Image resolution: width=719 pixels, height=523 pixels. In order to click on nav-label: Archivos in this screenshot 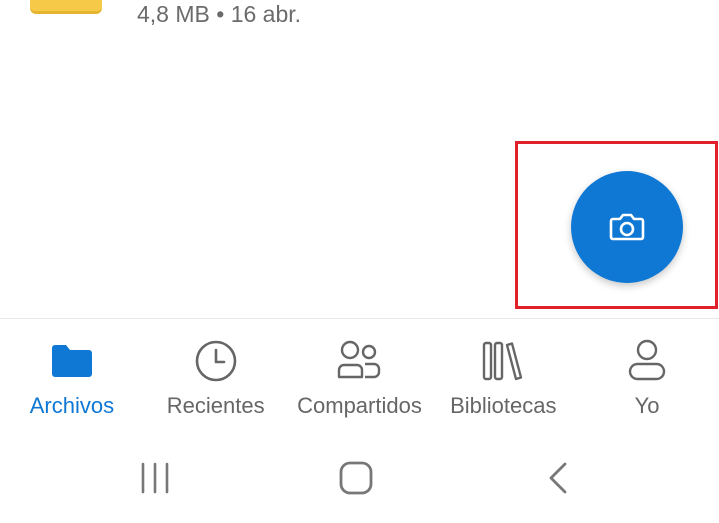, I will do `click(72, 405)`.